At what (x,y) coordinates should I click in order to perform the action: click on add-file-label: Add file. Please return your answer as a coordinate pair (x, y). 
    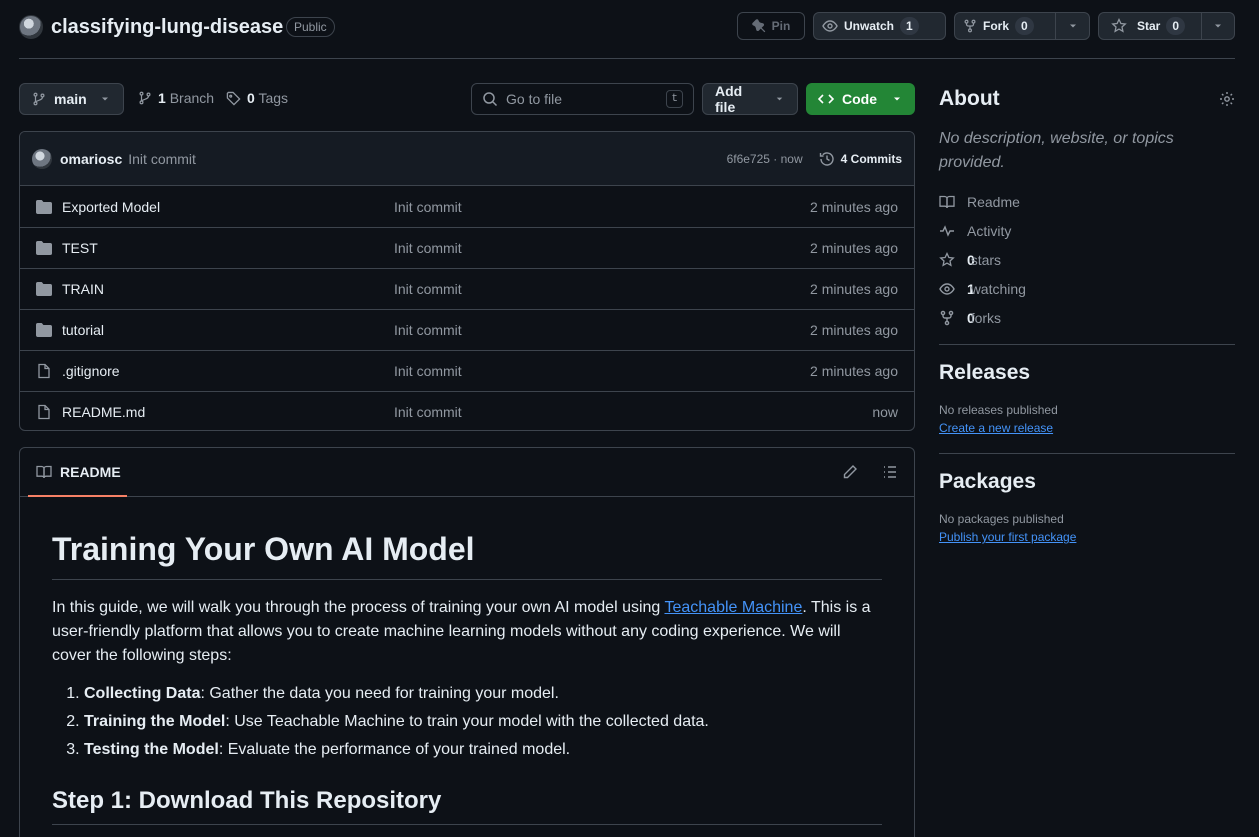
    Looking at the image, I should click on (729, 99).